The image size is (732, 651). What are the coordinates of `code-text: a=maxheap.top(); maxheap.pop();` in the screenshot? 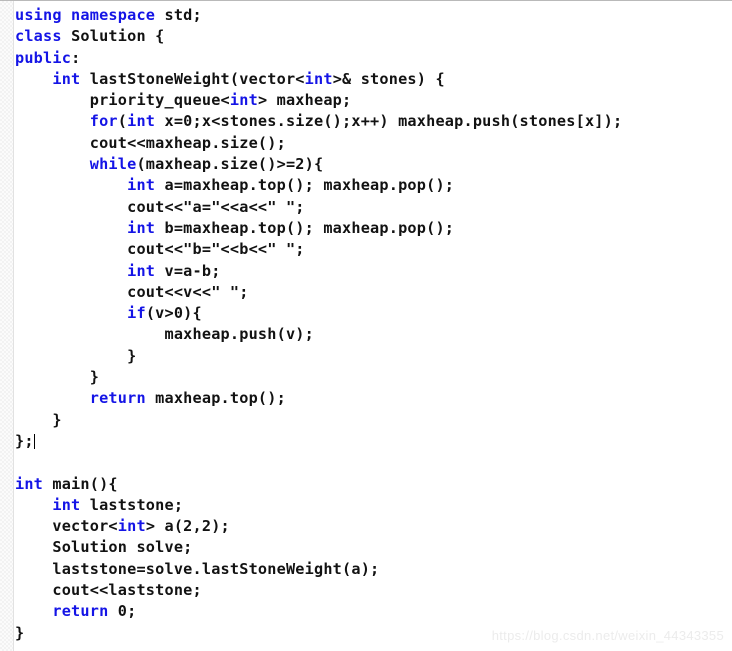 It's located at (305, 185).